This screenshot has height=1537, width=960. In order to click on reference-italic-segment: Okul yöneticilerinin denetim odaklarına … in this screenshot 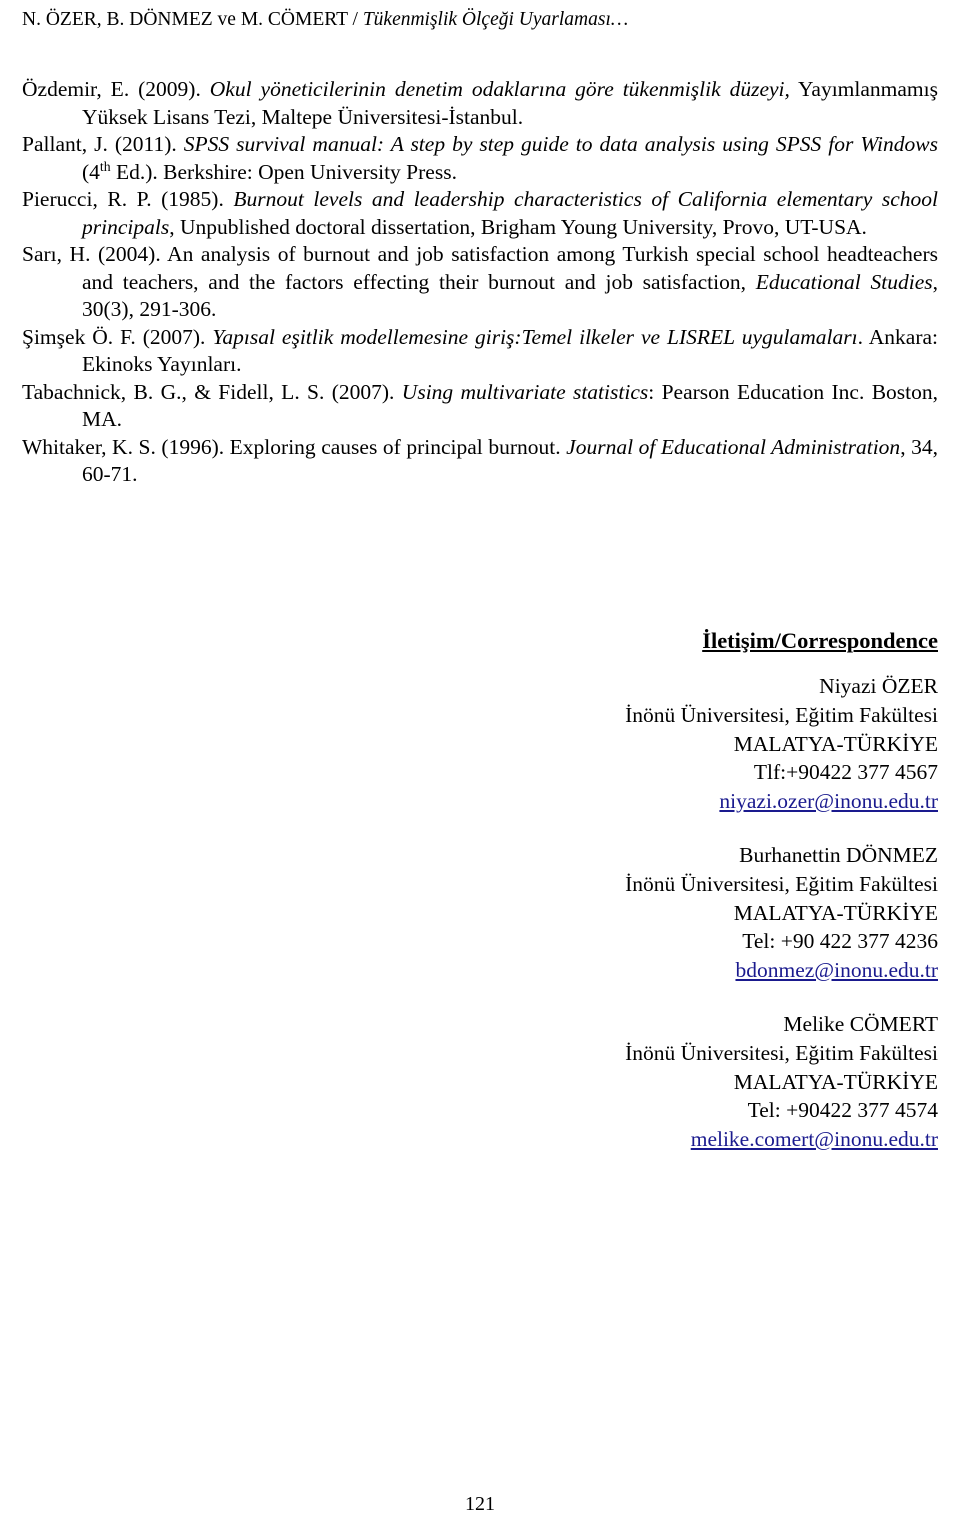, I will do `click(499, 89)`.